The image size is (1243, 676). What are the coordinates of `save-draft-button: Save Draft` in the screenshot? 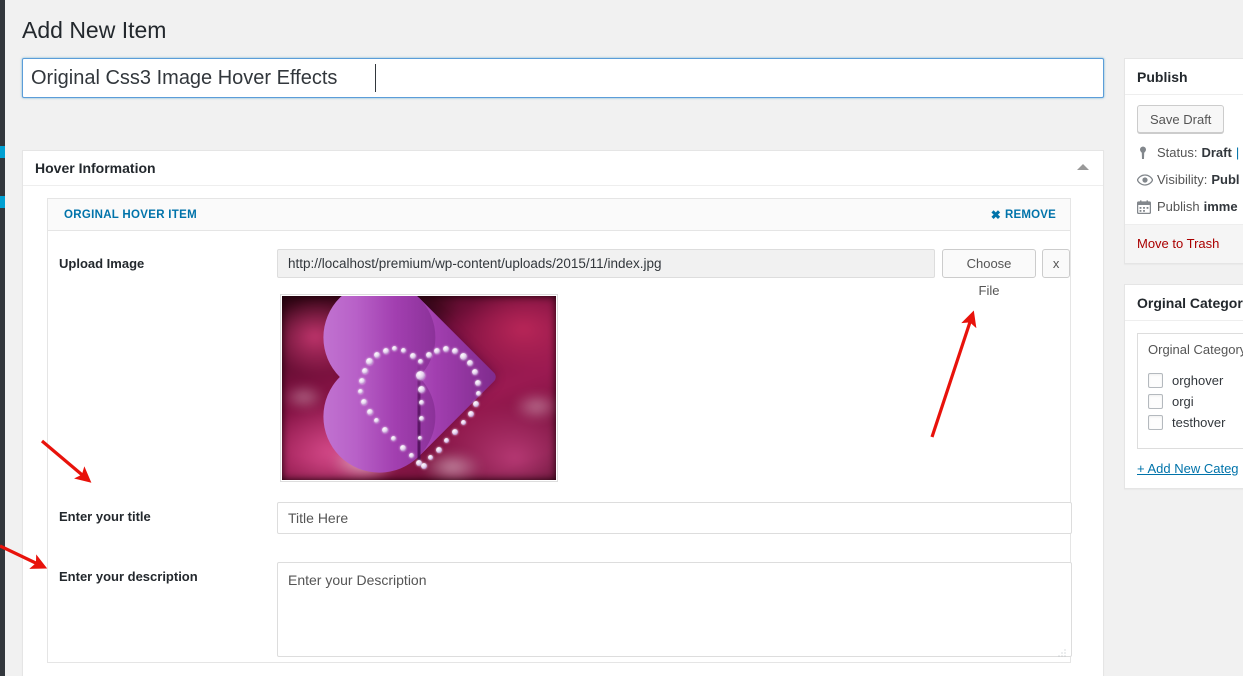 It's located at (1181, 119).